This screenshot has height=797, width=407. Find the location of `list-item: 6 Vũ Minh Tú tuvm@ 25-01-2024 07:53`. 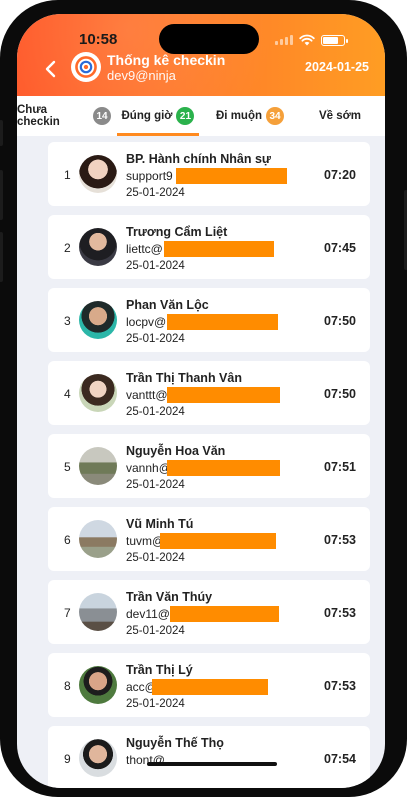

list-item: 6 Vũ Minh Tú tuvm@ 25-01-2024 07:53 is located at coordinates (209, 539).